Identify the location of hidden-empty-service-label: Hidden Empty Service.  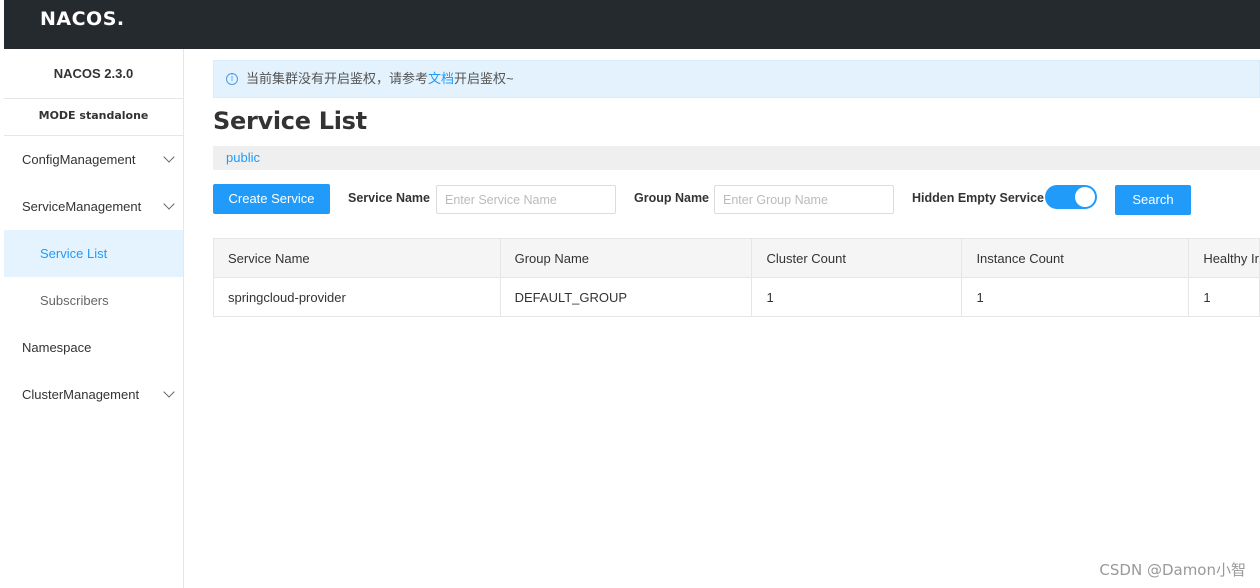
(978, 198).